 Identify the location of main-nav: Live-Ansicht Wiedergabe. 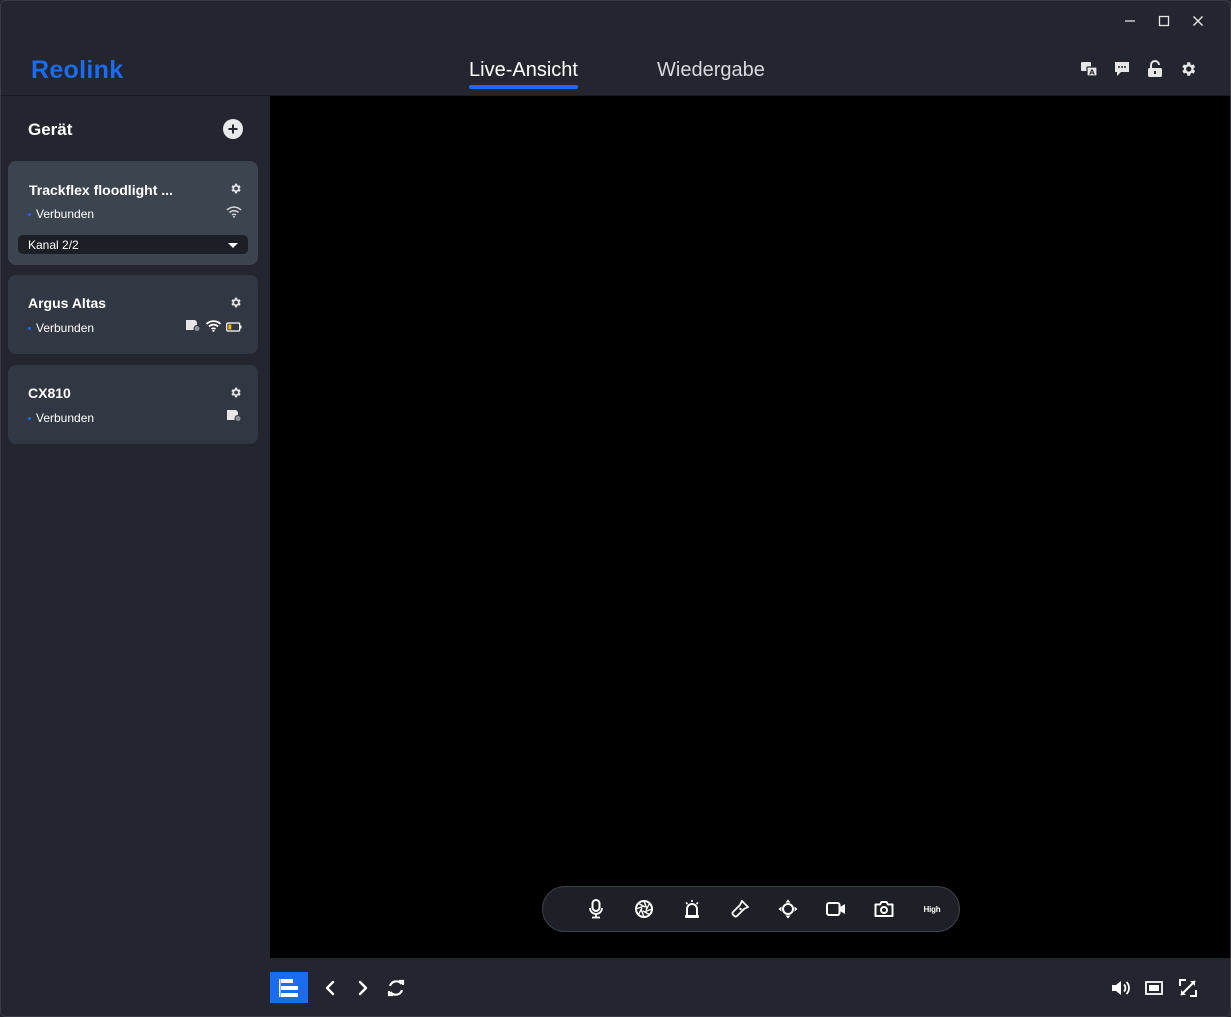
(615, 75).